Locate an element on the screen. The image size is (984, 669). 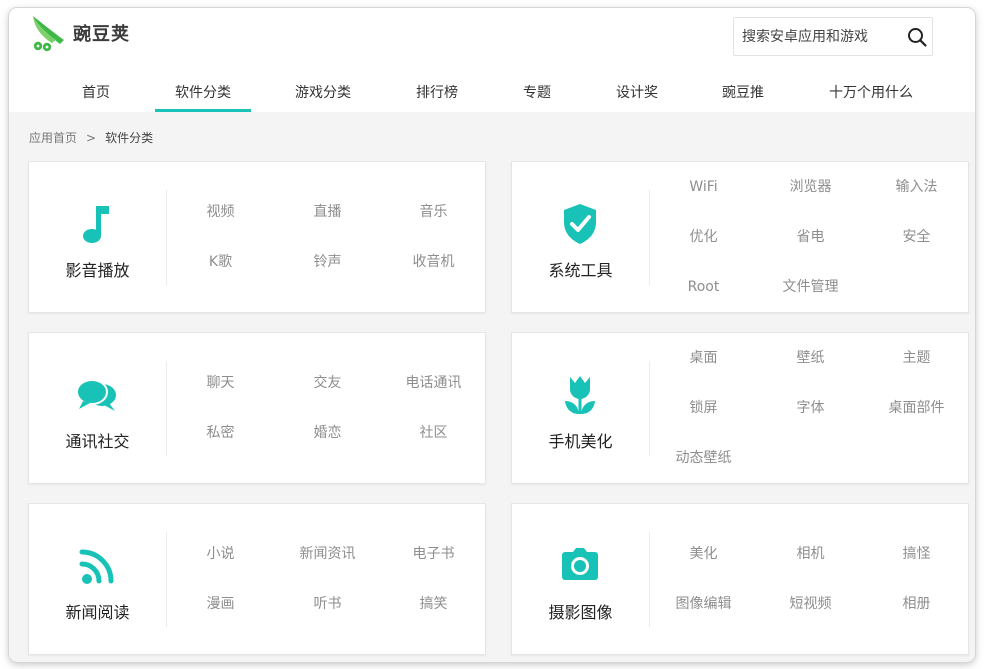
category-header: 摄影图像 is located at coordinates (580, 579).